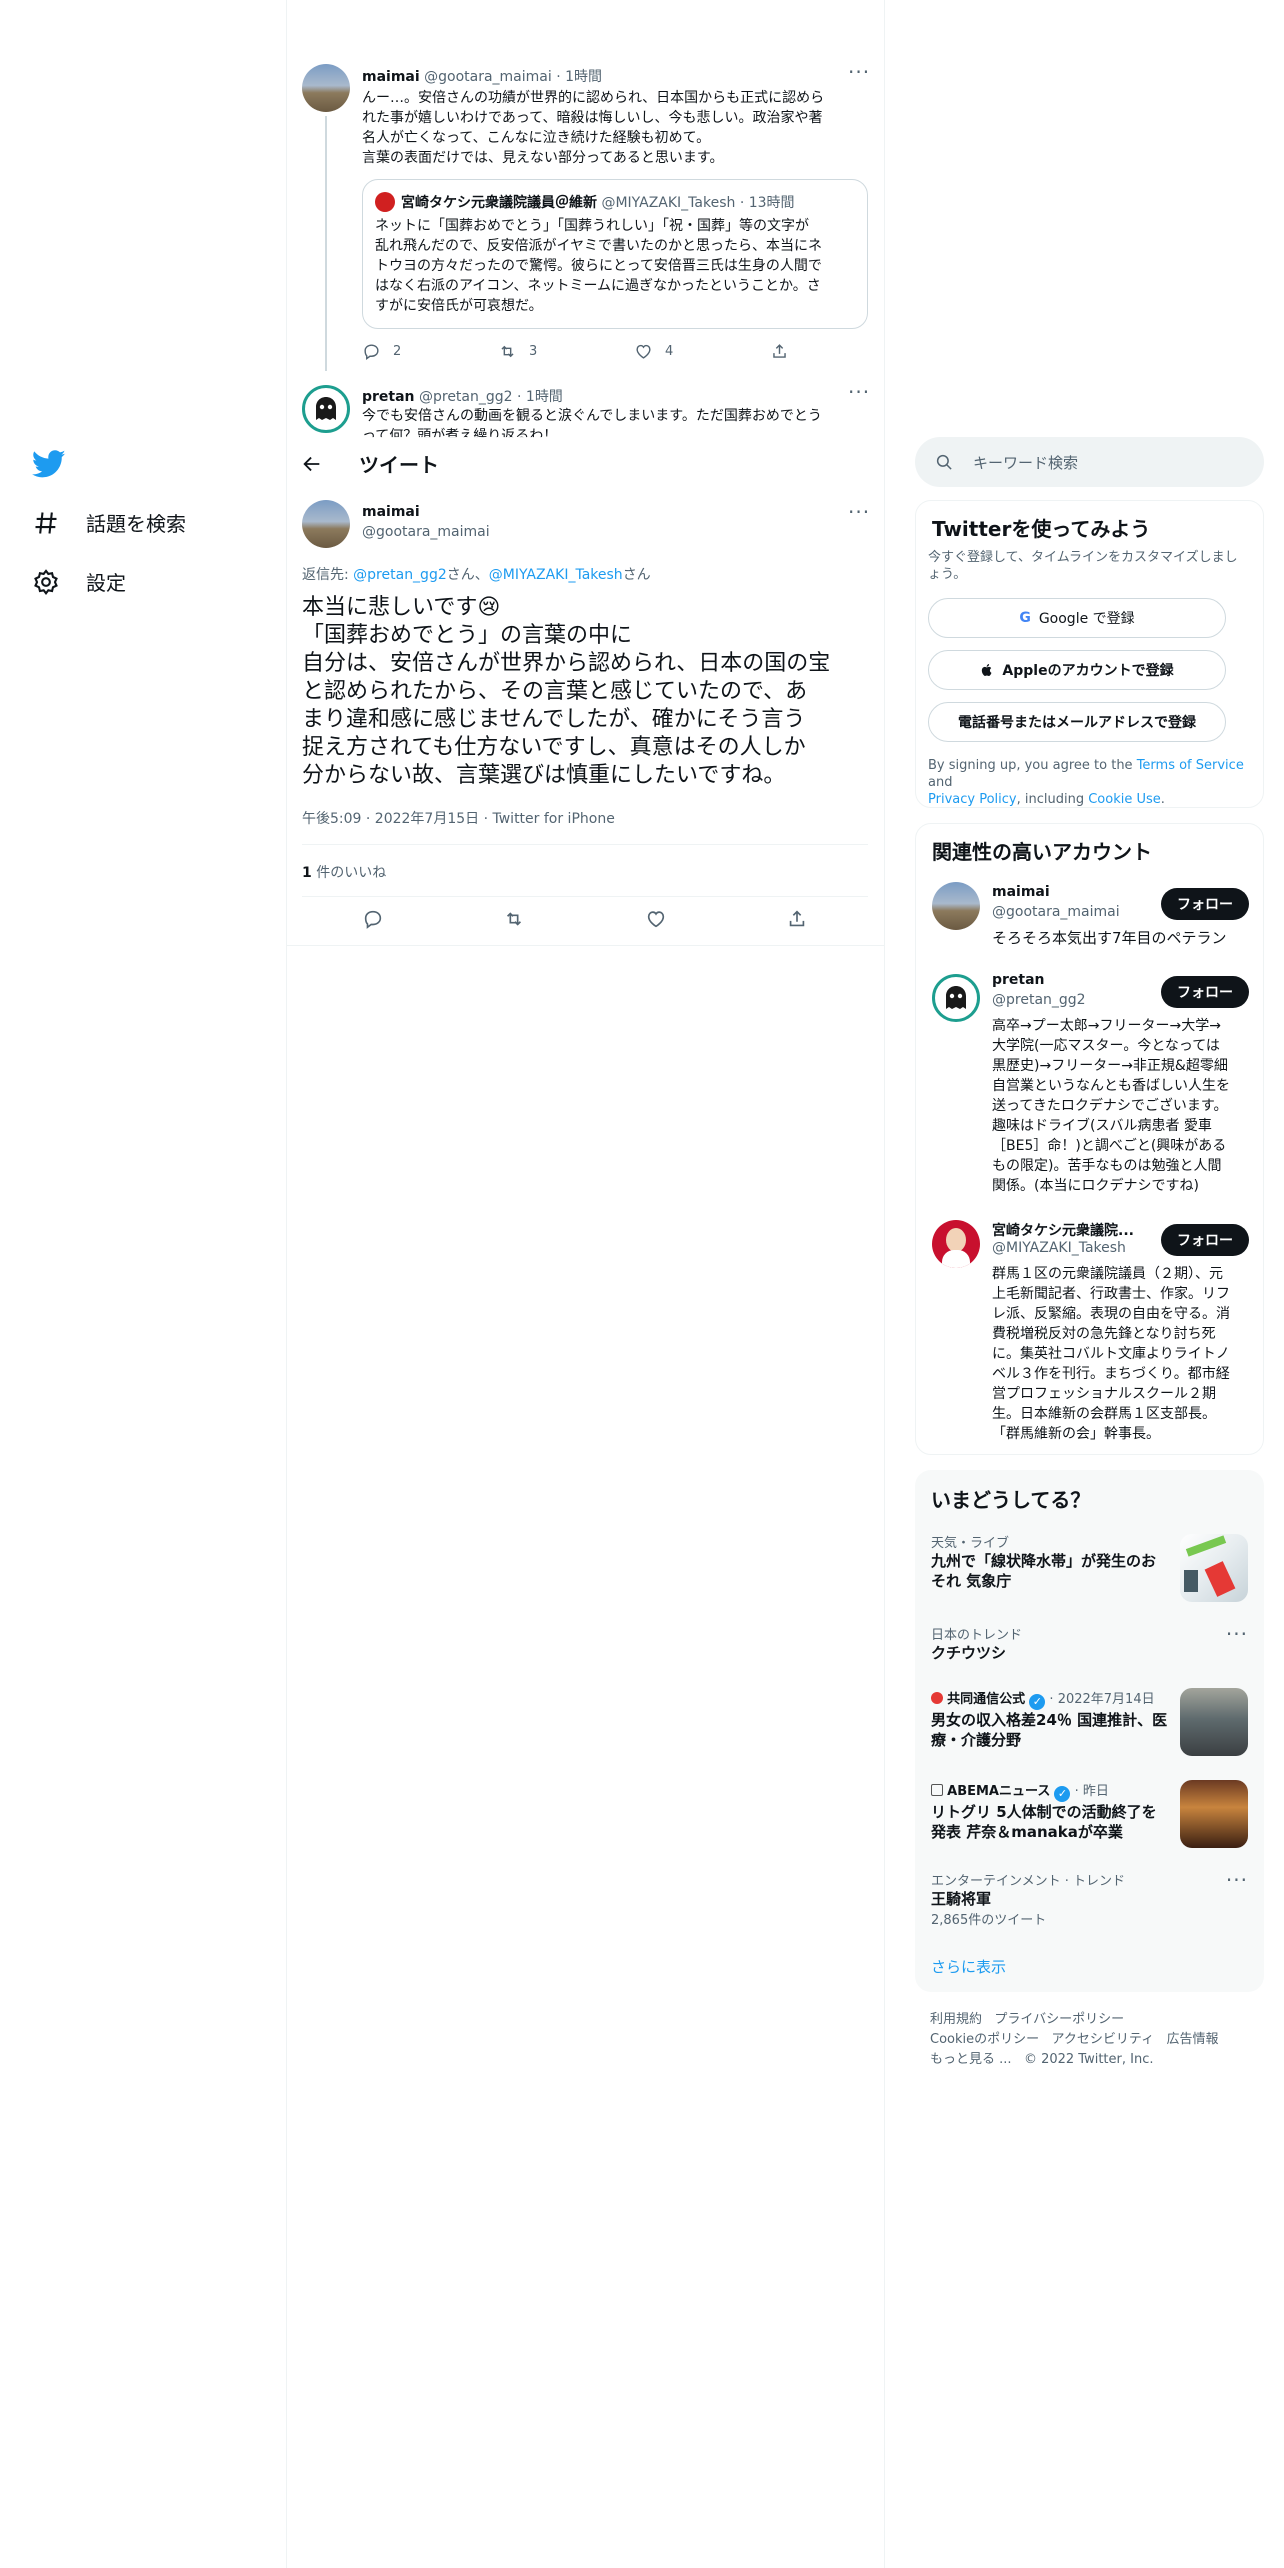 The image size is (1284, 2568). I want to click on search-input: キーワード検索, so click(1089, 462).